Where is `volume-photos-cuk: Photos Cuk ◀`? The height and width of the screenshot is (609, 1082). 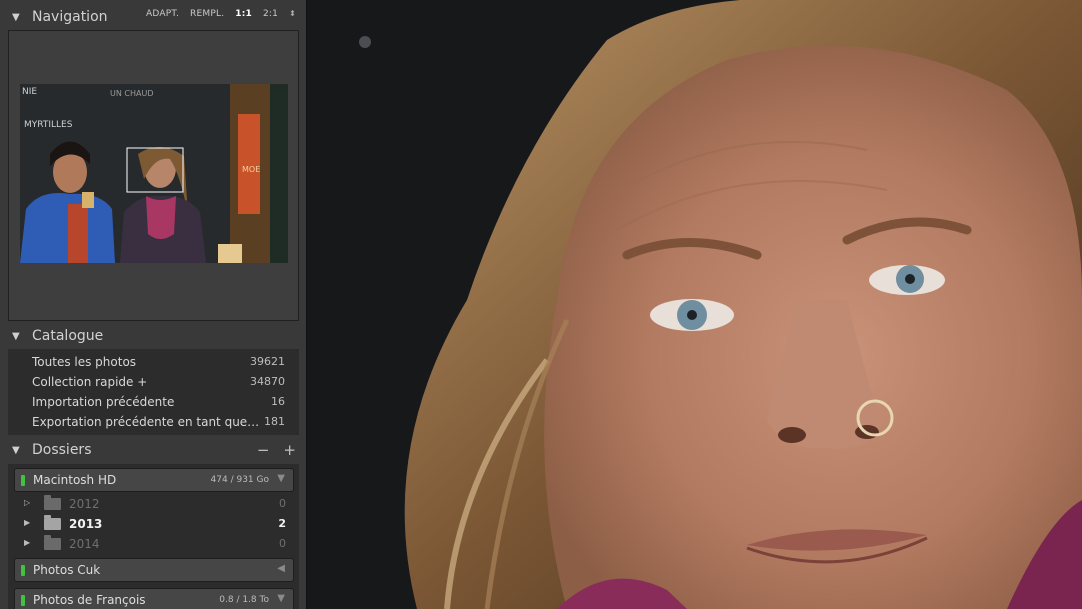
volume-photos-cuk: Photos Cuk ◀ is located at coordinates (154, 570).